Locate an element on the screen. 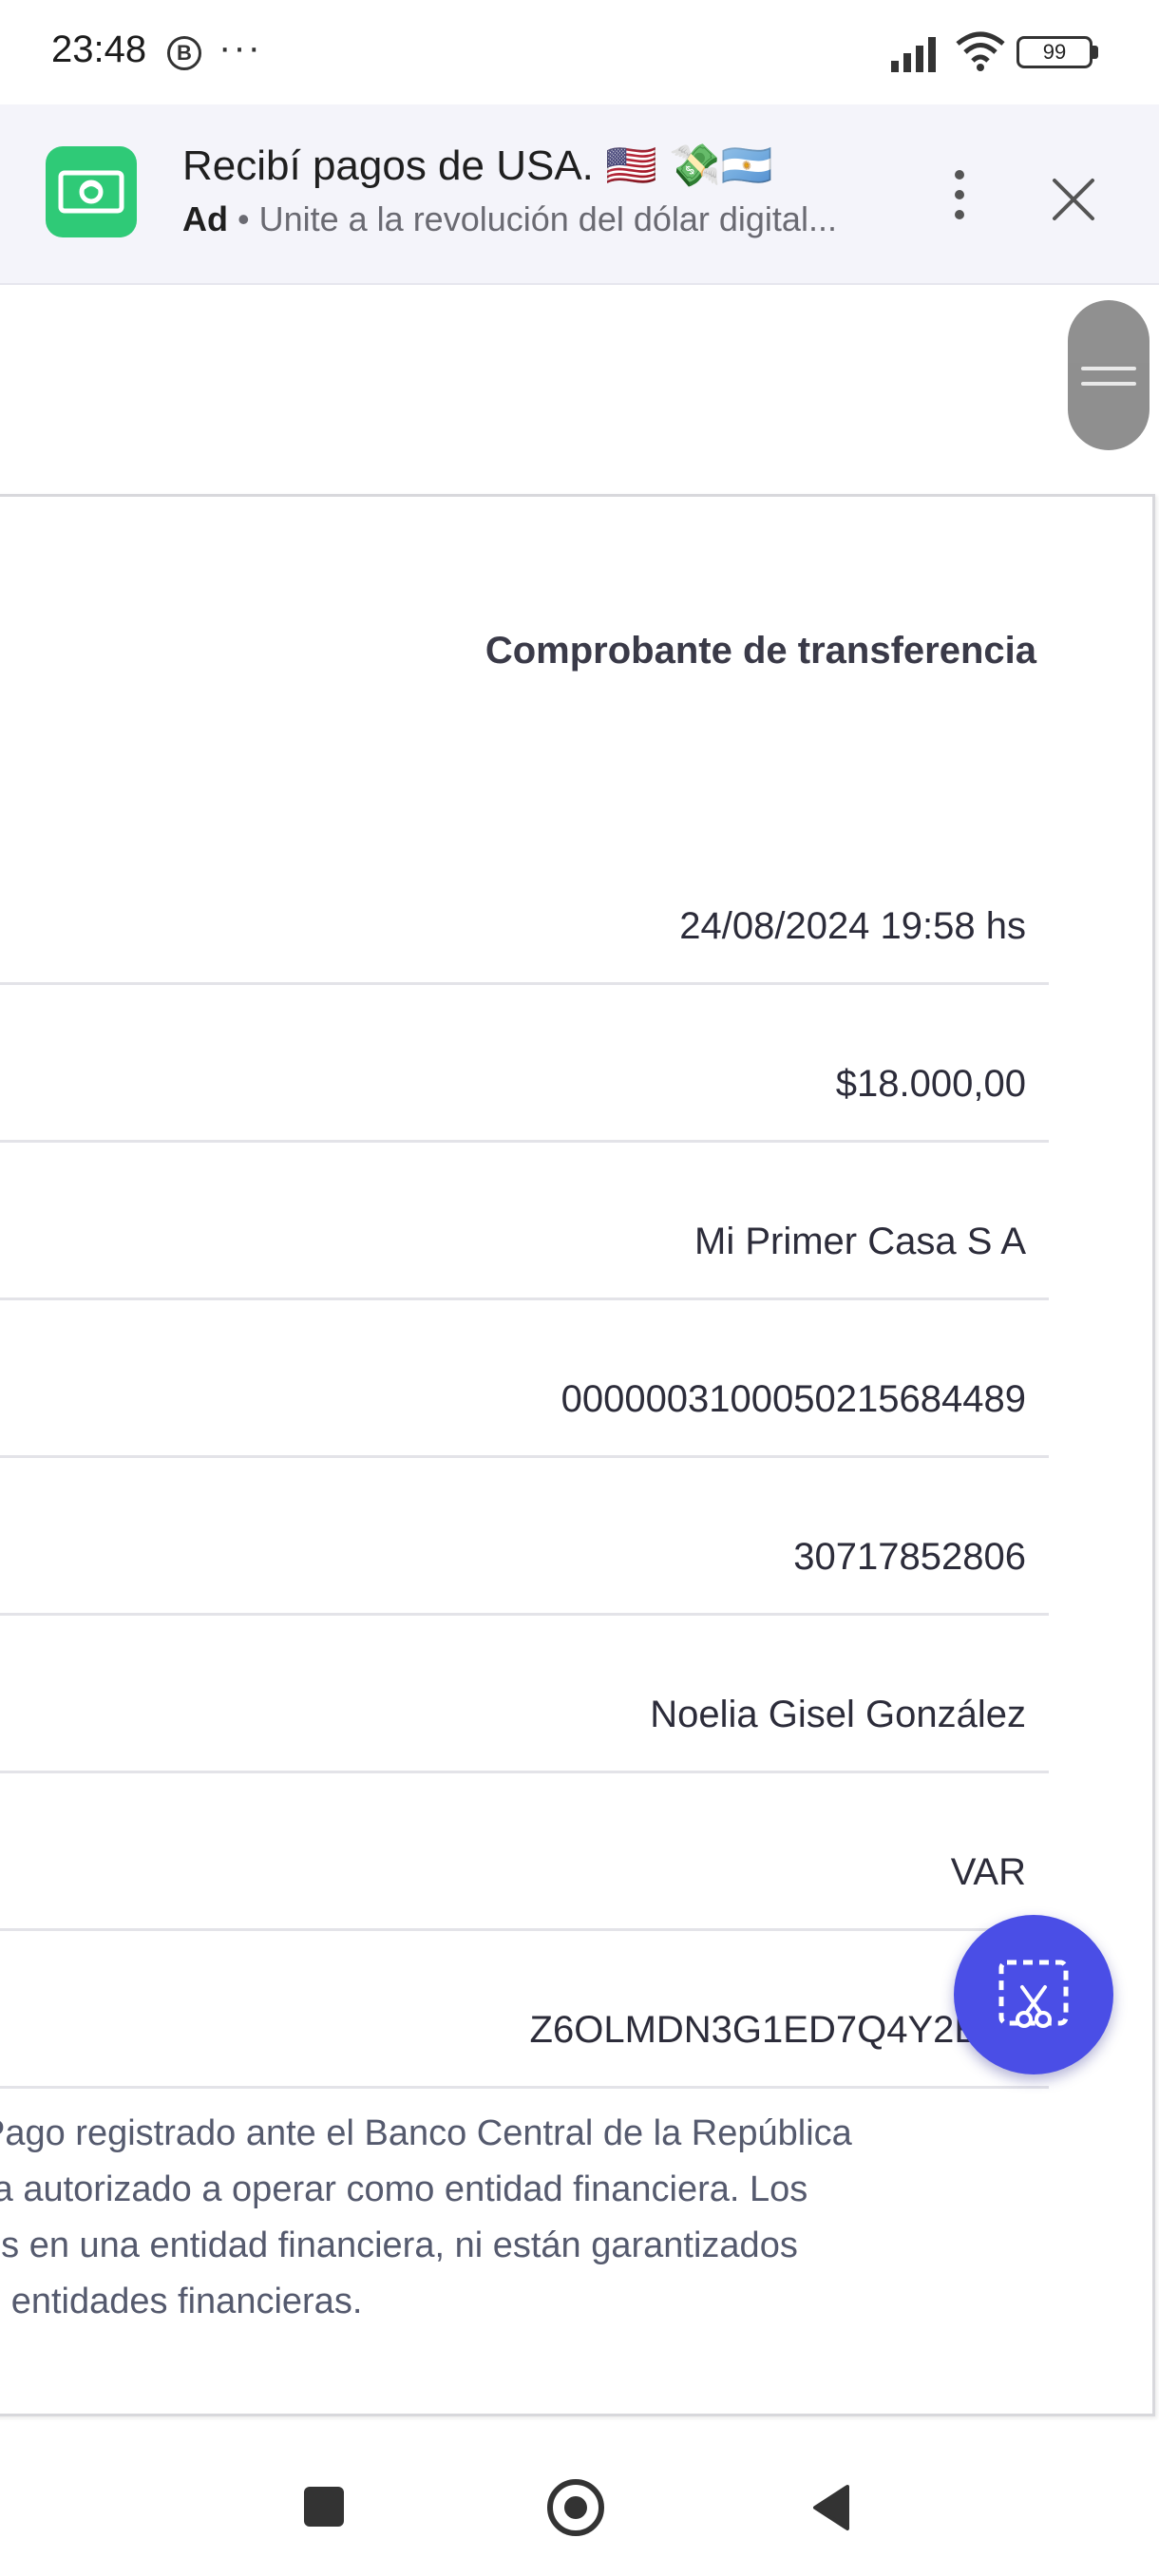 The width and height of the screenshot is (1159, 2576). home-icon is located at coordinates (575, 2507).